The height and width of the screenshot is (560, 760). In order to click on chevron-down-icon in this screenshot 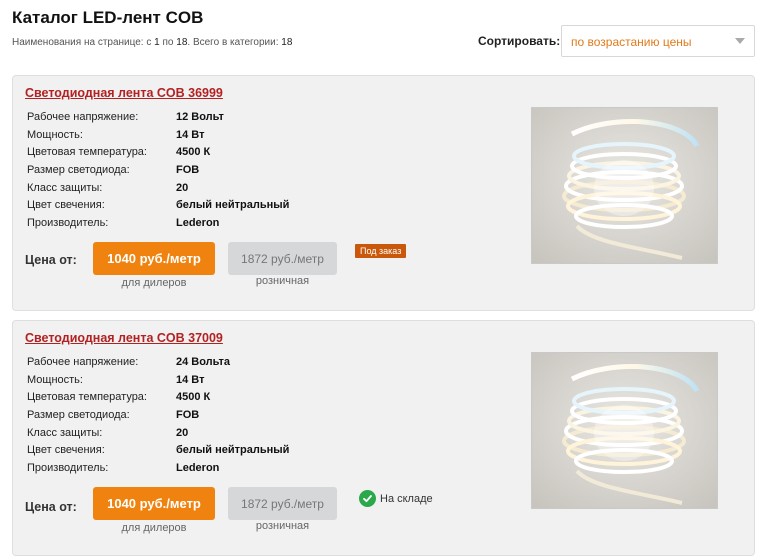, I will do `click(740, 41)`.